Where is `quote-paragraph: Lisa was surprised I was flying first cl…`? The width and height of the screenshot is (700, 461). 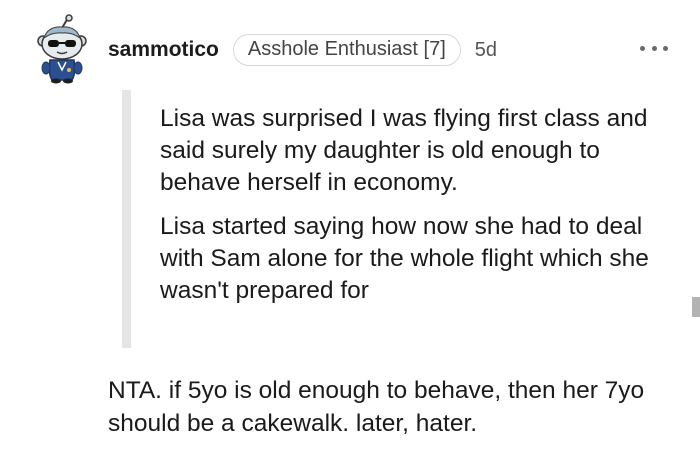 quote-paragraph: Lisa was surprised I was flying first cl… is located at coordinates (404, 150).